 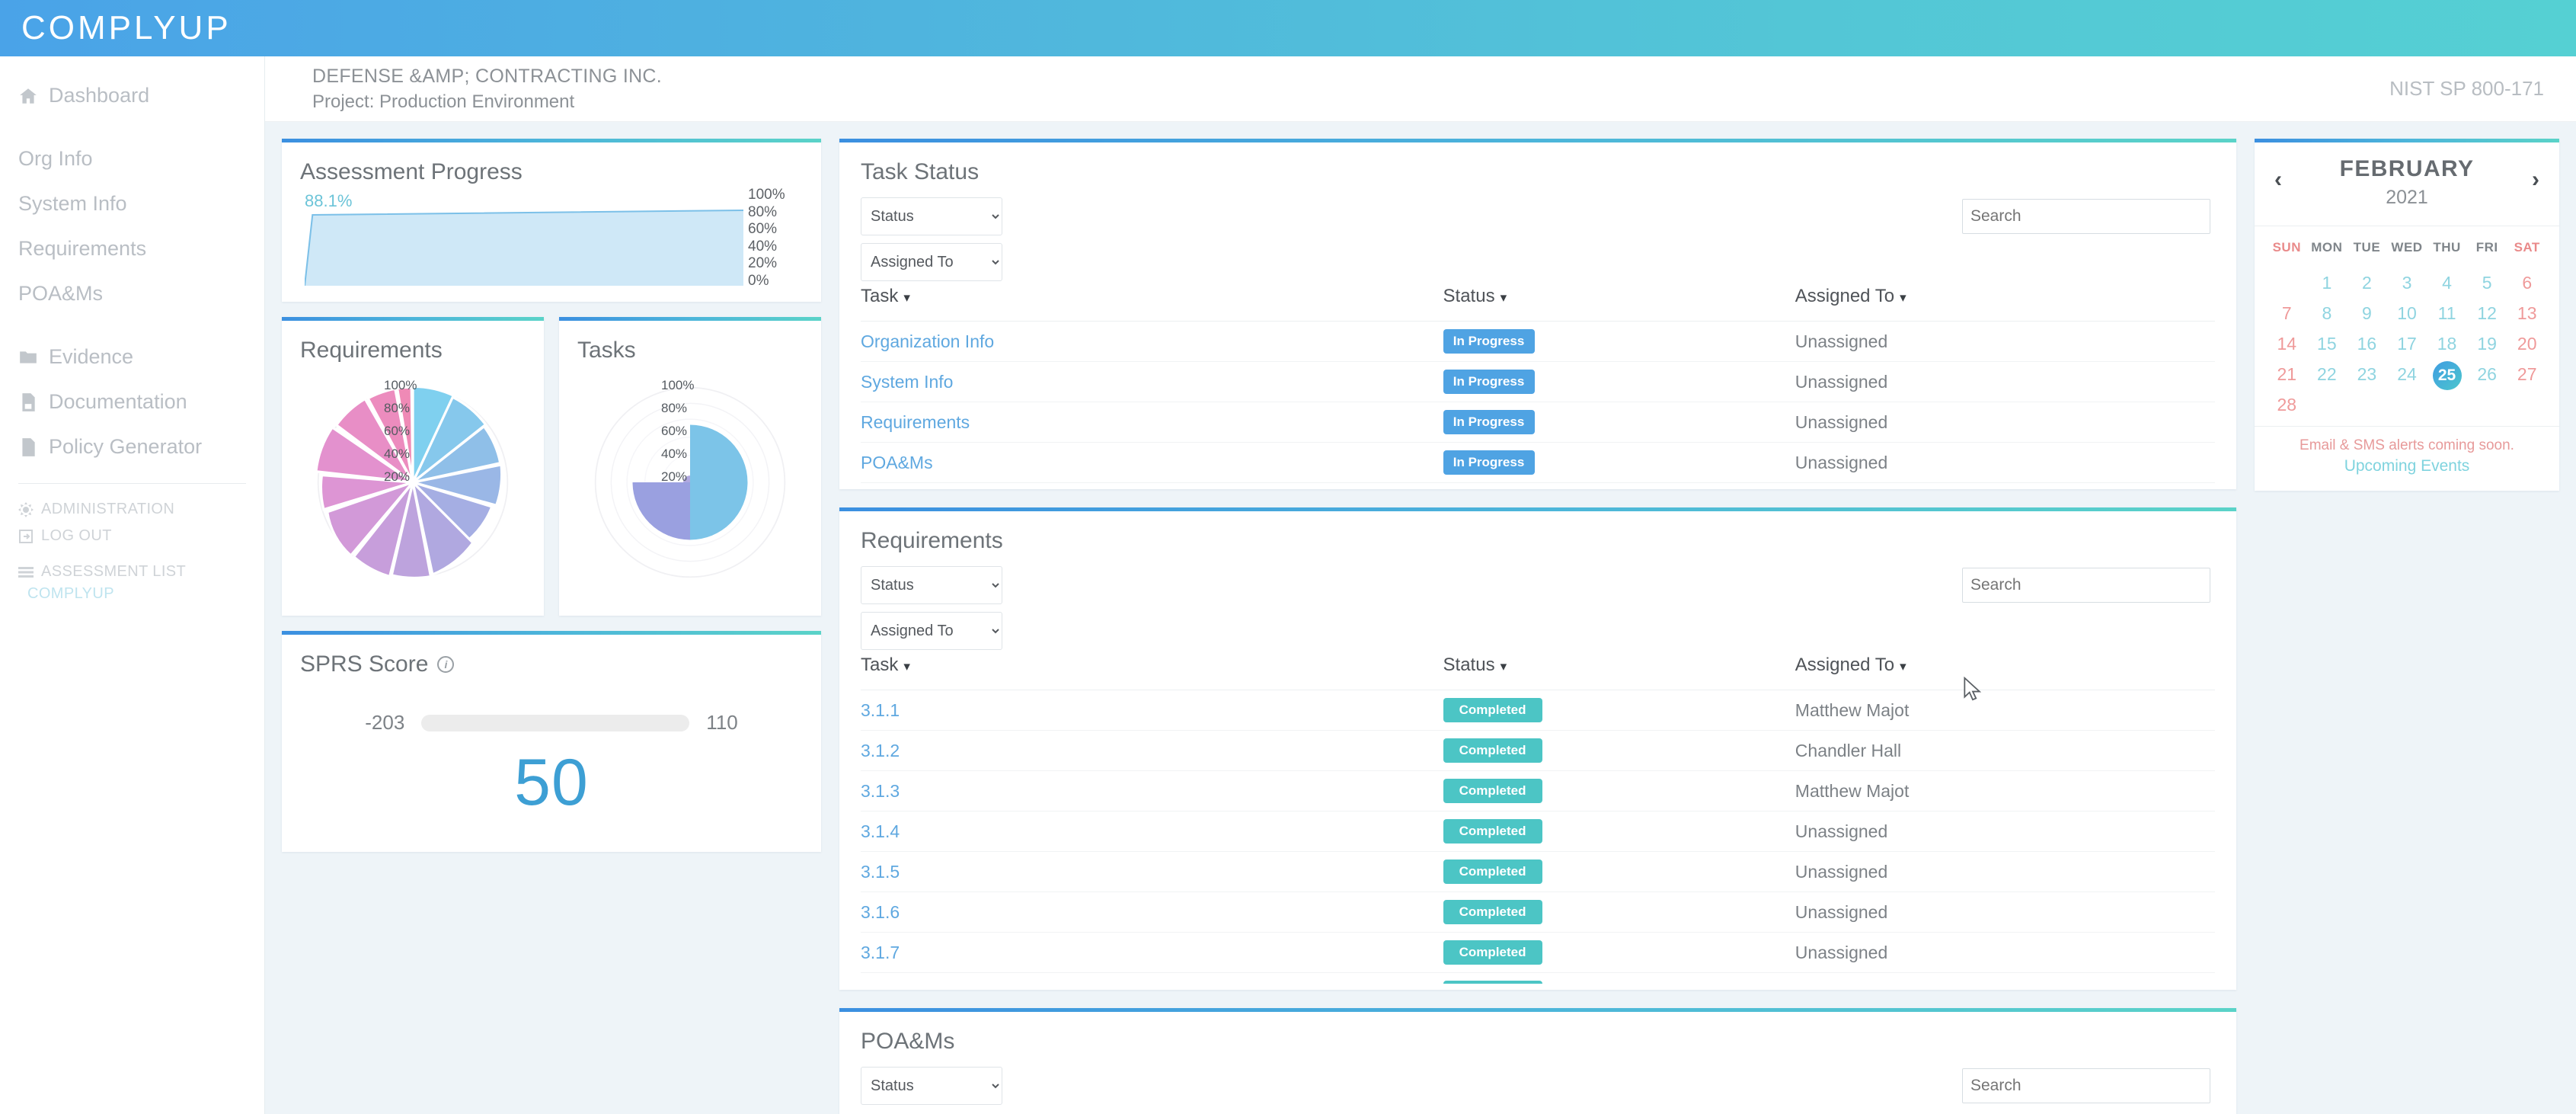 What do you see at coordinates (132, 95) in the screenshot?
I see `sidebar-item-dashboard: Dashboard` at bounding box center [132, 95].